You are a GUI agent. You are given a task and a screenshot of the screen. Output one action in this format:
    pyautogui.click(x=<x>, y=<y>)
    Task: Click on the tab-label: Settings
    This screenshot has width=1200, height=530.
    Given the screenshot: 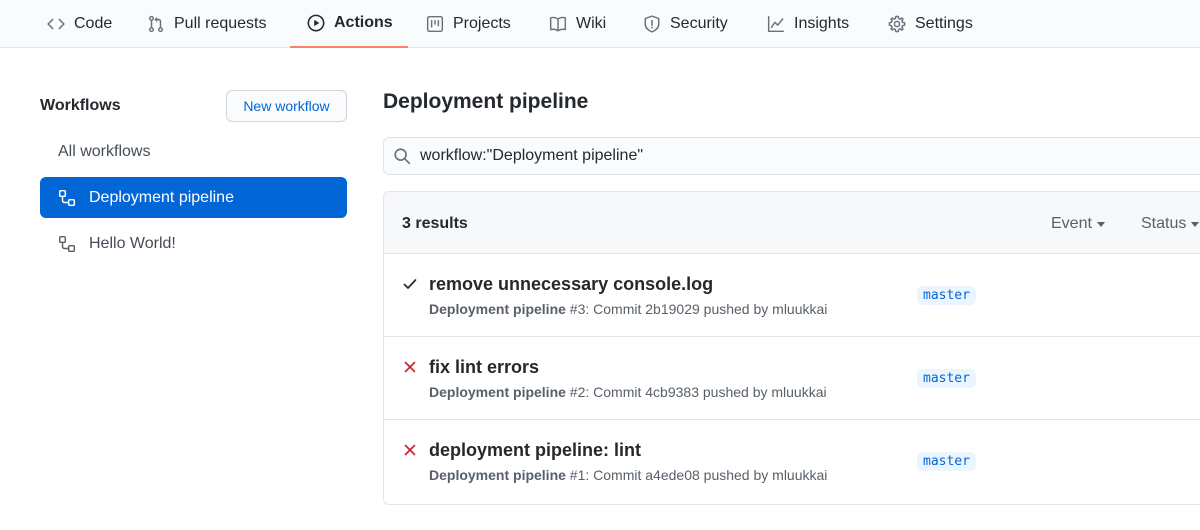 What is the action you would take?
    pyautogui.click(x=944, y=23)
    